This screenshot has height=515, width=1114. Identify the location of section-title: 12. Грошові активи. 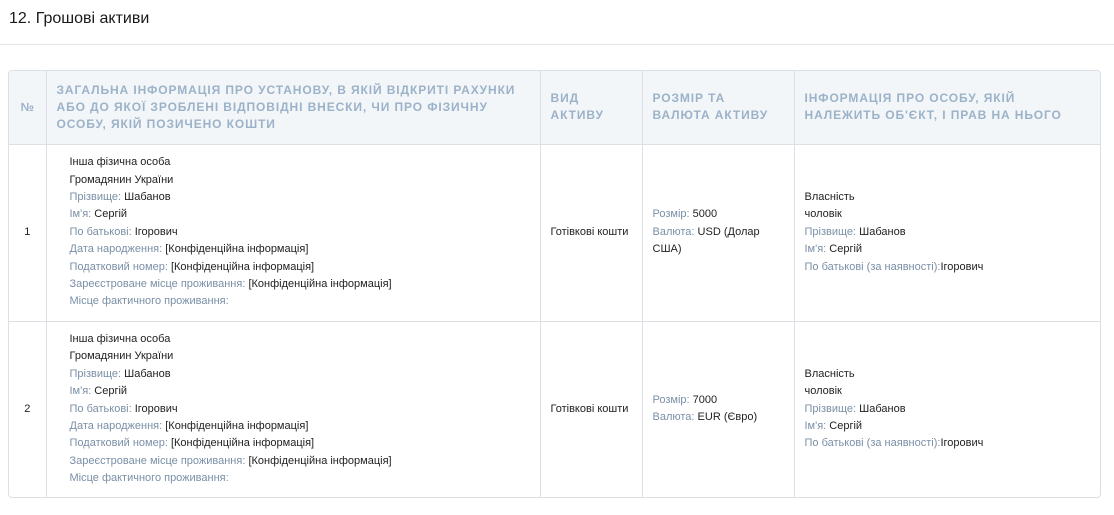
(79, 18).